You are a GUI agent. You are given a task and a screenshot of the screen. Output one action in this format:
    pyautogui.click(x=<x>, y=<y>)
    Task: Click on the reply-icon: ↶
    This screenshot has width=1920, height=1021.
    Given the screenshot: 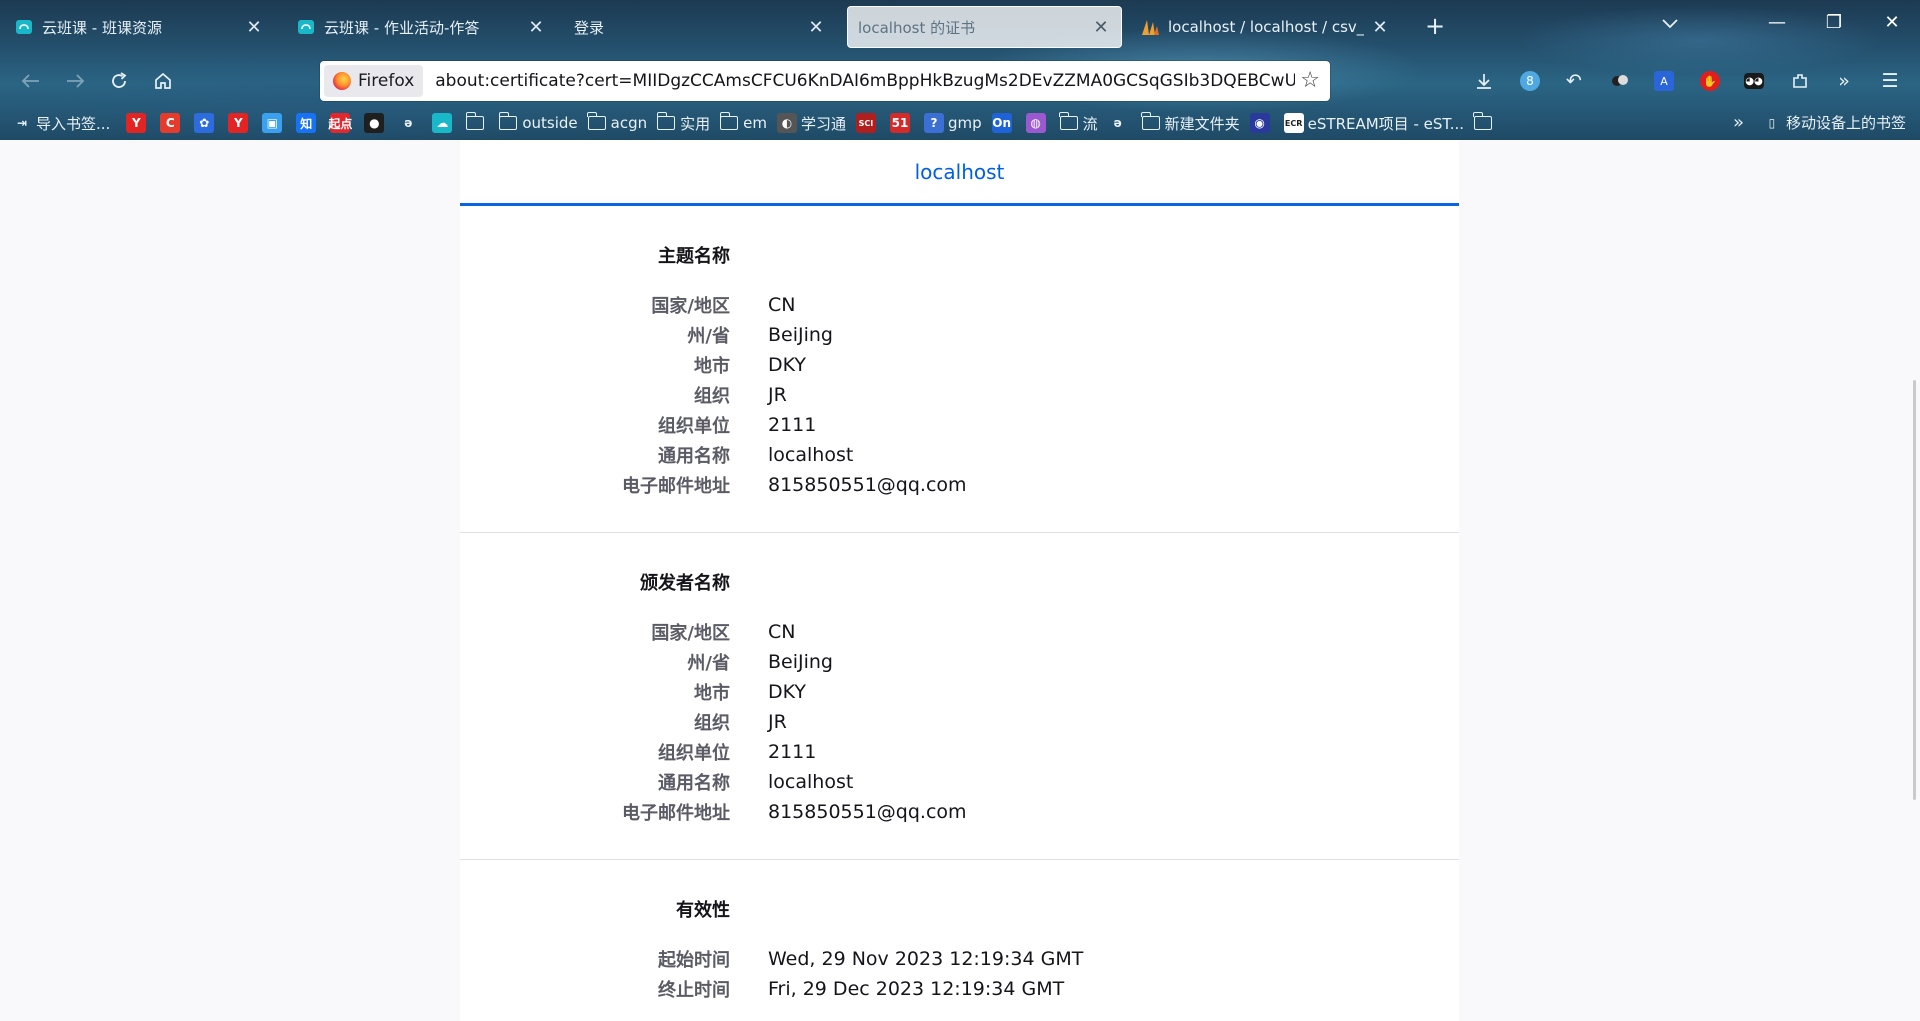 What is the action you would take?
    pyautogui.click(x=1574, y=81)
    